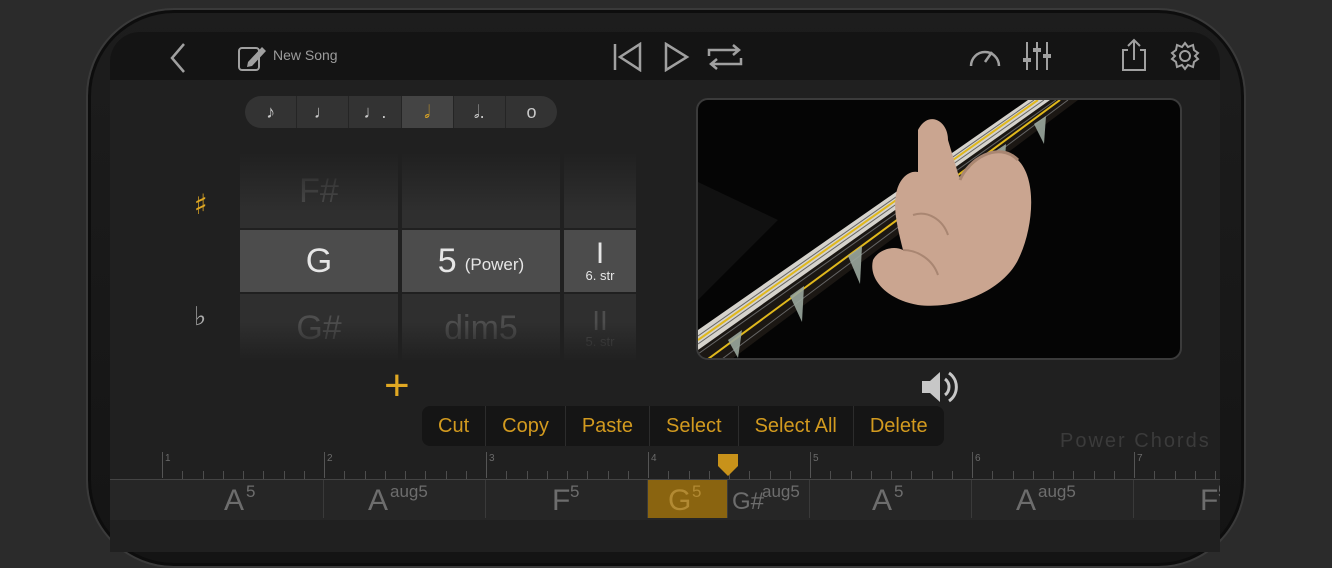  Describe the element at coordinates (305, 55) in the screenshot. I see `song-title: New Song` at that location.